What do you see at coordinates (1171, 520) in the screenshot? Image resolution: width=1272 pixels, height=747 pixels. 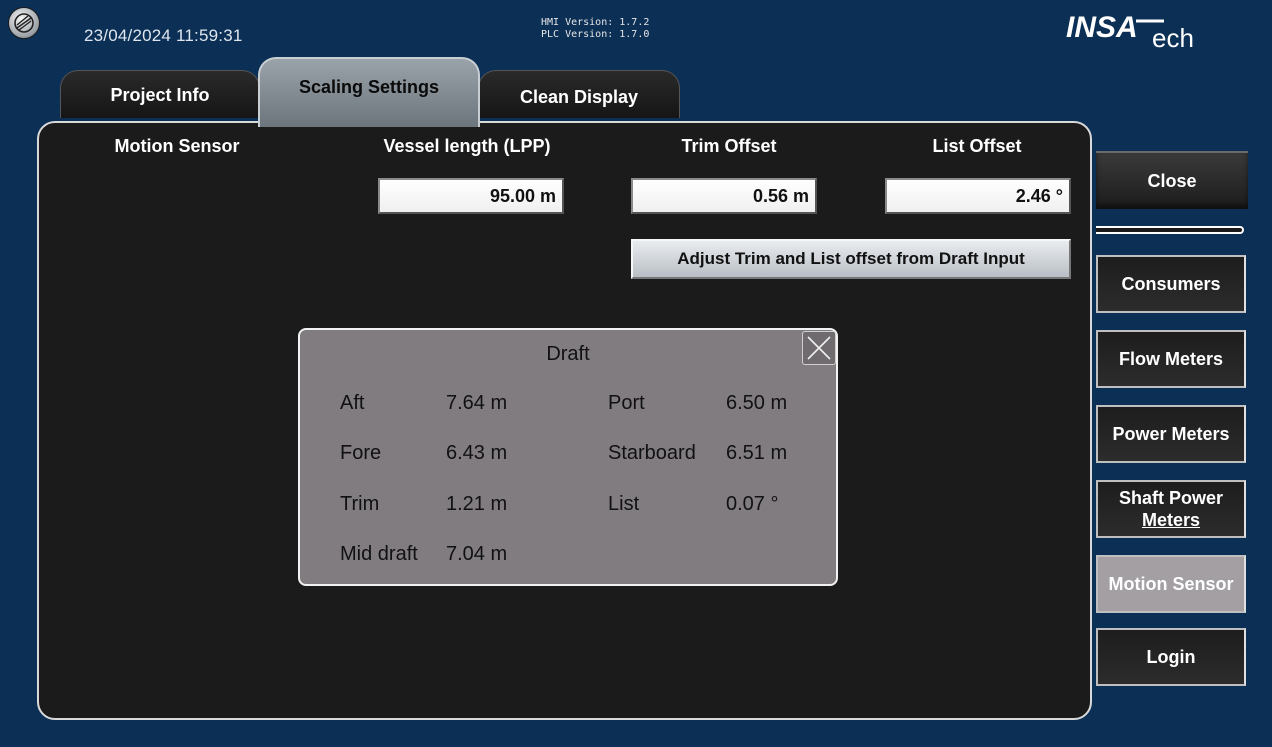 I see `nav-shaft-power-meters-line2: Meters` at bounding box center [1171, 520].